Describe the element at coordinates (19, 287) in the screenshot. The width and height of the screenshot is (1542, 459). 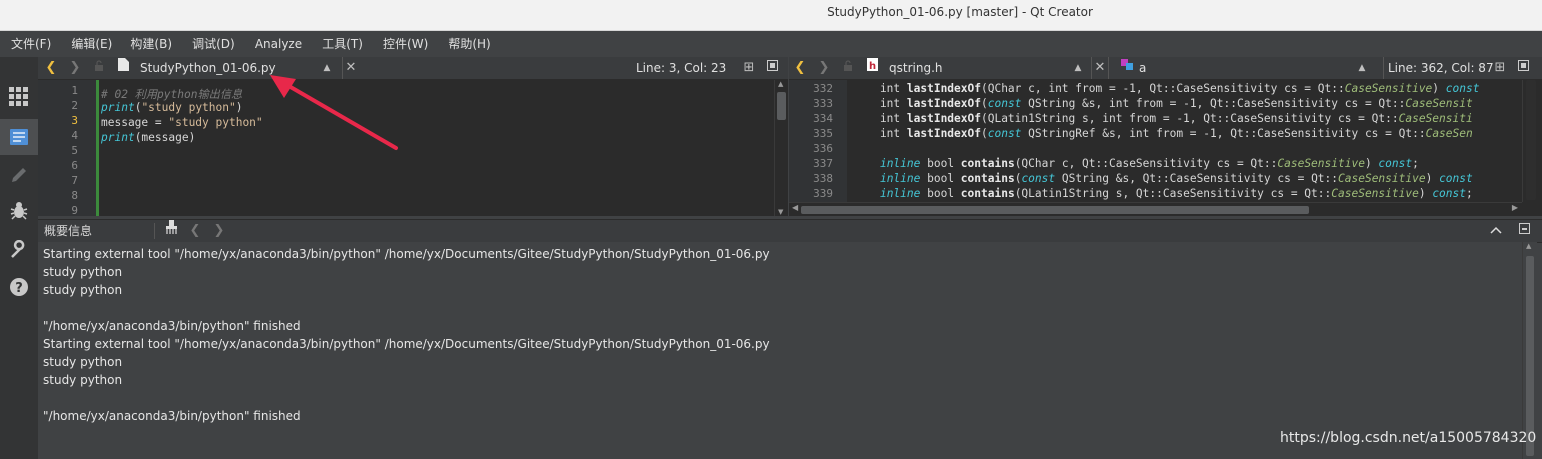
I see `help-icon: ?` at that location.